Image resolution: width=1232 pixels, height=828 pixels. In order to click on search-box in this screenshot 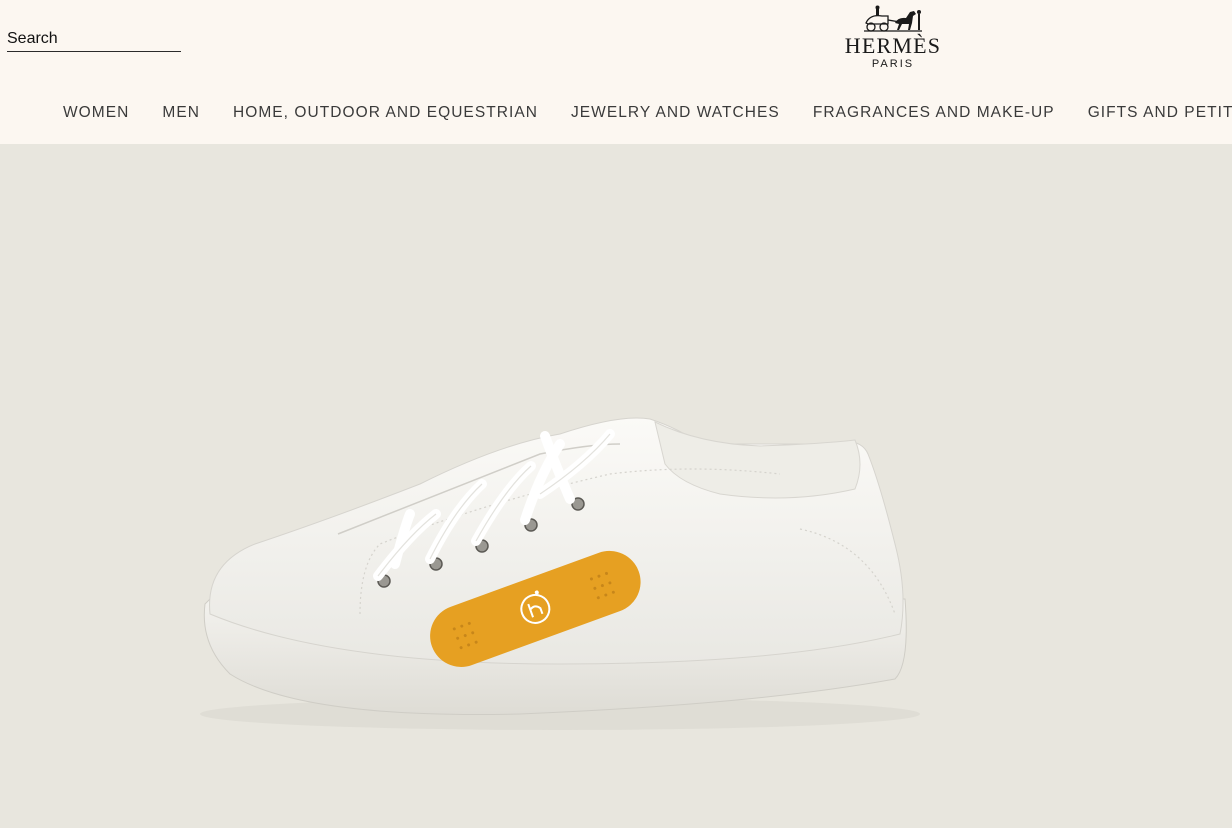, I will do `click(94, 40)`.